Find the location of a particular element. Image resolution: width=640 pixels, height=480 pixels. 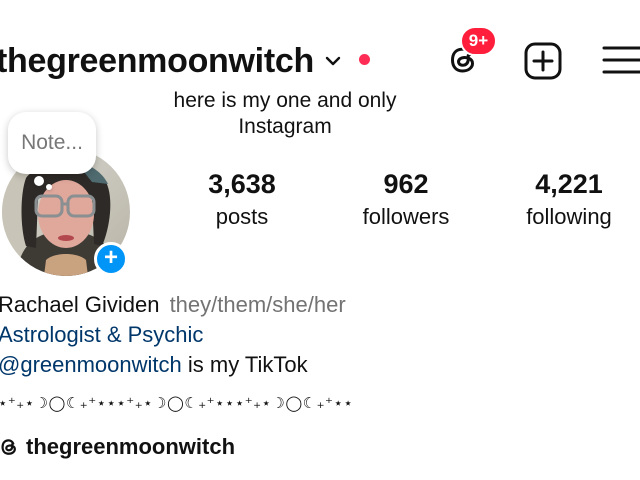

threads-profile-link: thegreenmoonwitch is located at coordinates (117, 447).